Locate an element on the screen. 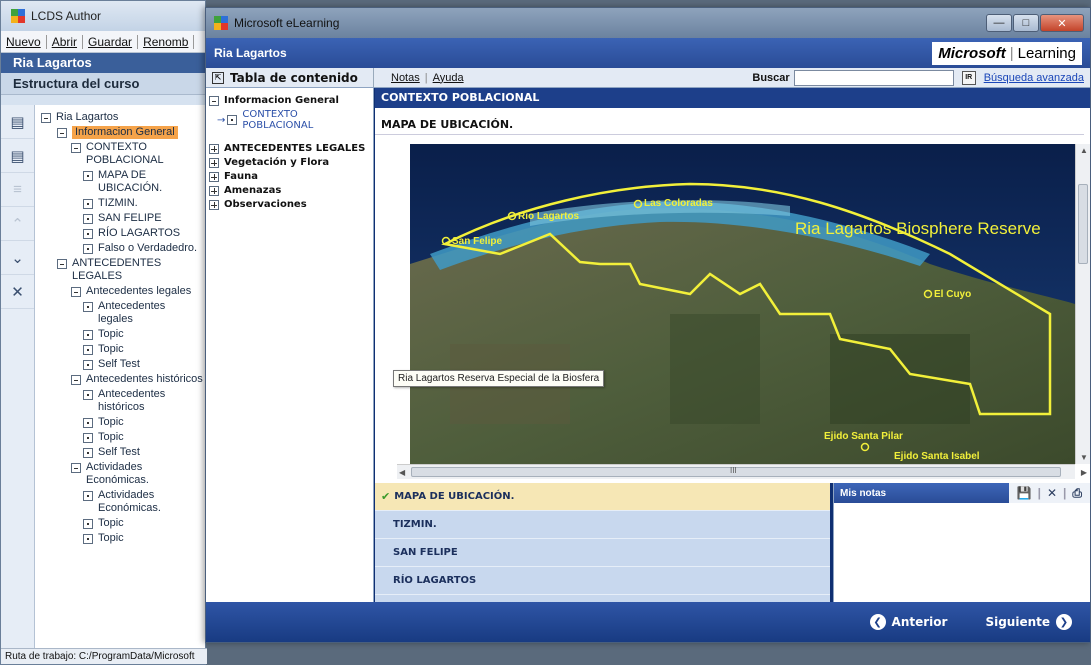 This screenshot has height=665, width=1091. map-horizontal-scrollbar: ◀ III ▶ is located at coordinates (742, 471).